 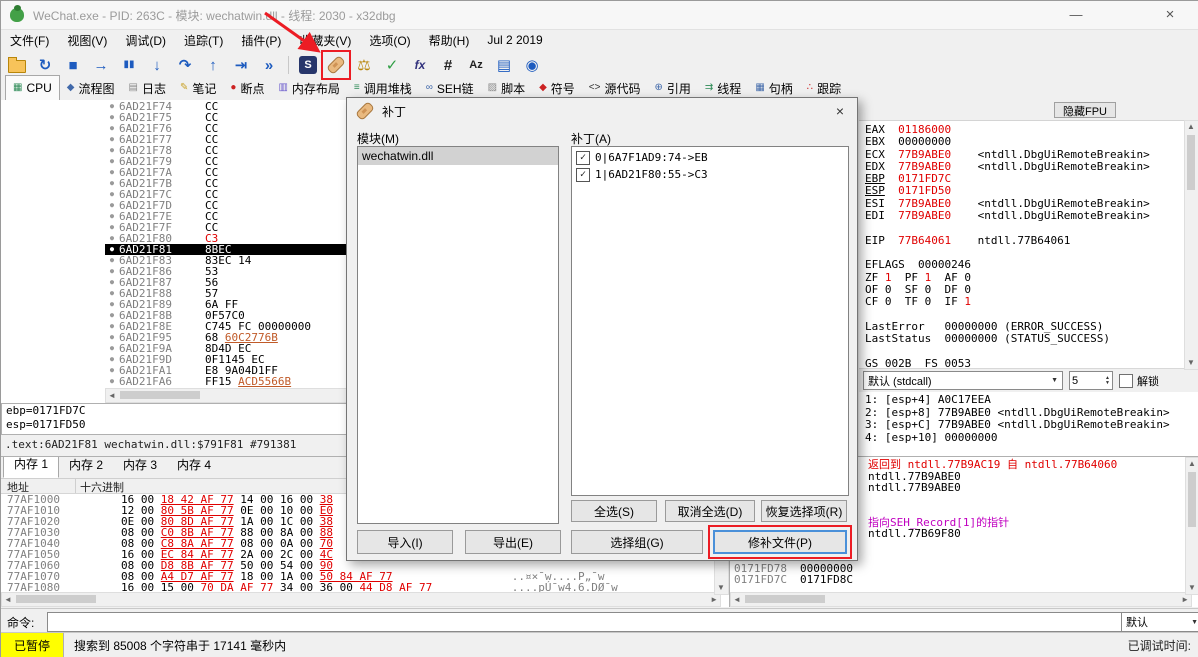 What do you see at coordinates (585, 622) in the screenshot?
I see `command-input` at bounding box center [585, 622].